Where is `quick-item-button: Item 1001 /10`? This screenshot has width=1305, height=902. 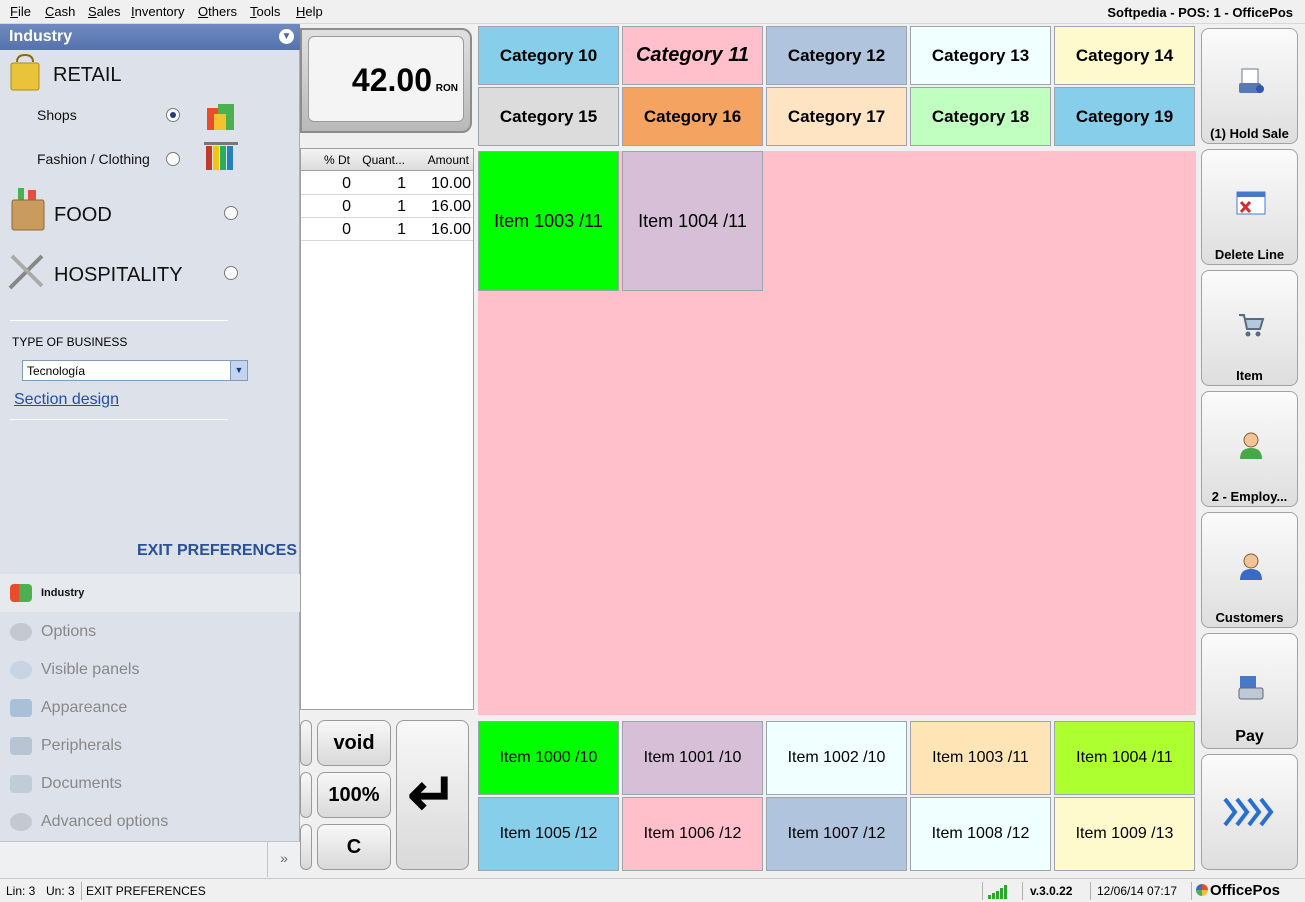
quick-item-button: Item 1001 /10 is located at coordinates (692, 758).